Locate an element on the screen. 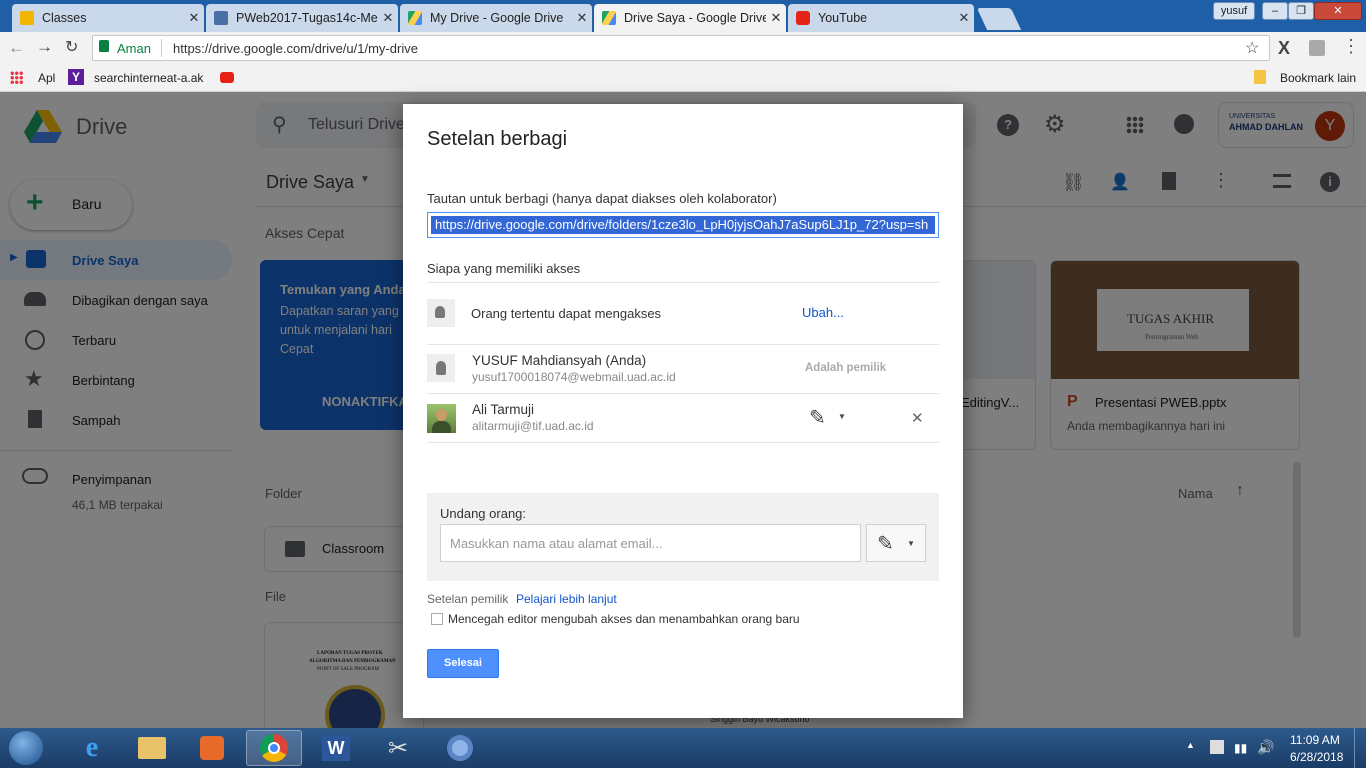 Image resolution: width=1366 pixels, height=768 pixels. permission-dropdown-icon: ▼ is located at coordinates (842, 416).